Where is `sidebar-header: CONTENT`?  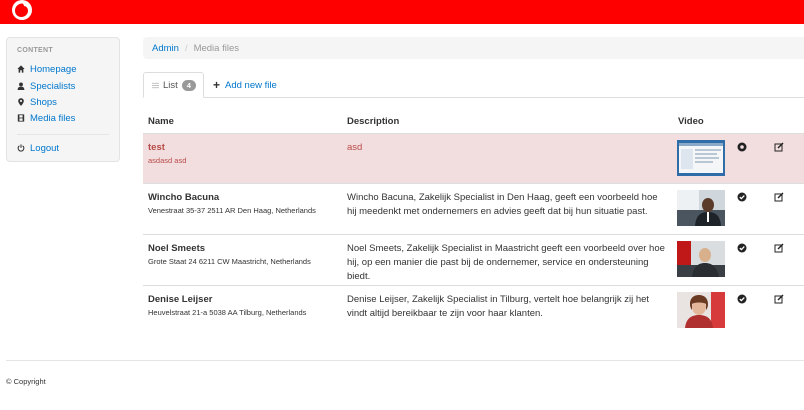 sidebar-header: CONTENT is located at coordinates (35, 50).